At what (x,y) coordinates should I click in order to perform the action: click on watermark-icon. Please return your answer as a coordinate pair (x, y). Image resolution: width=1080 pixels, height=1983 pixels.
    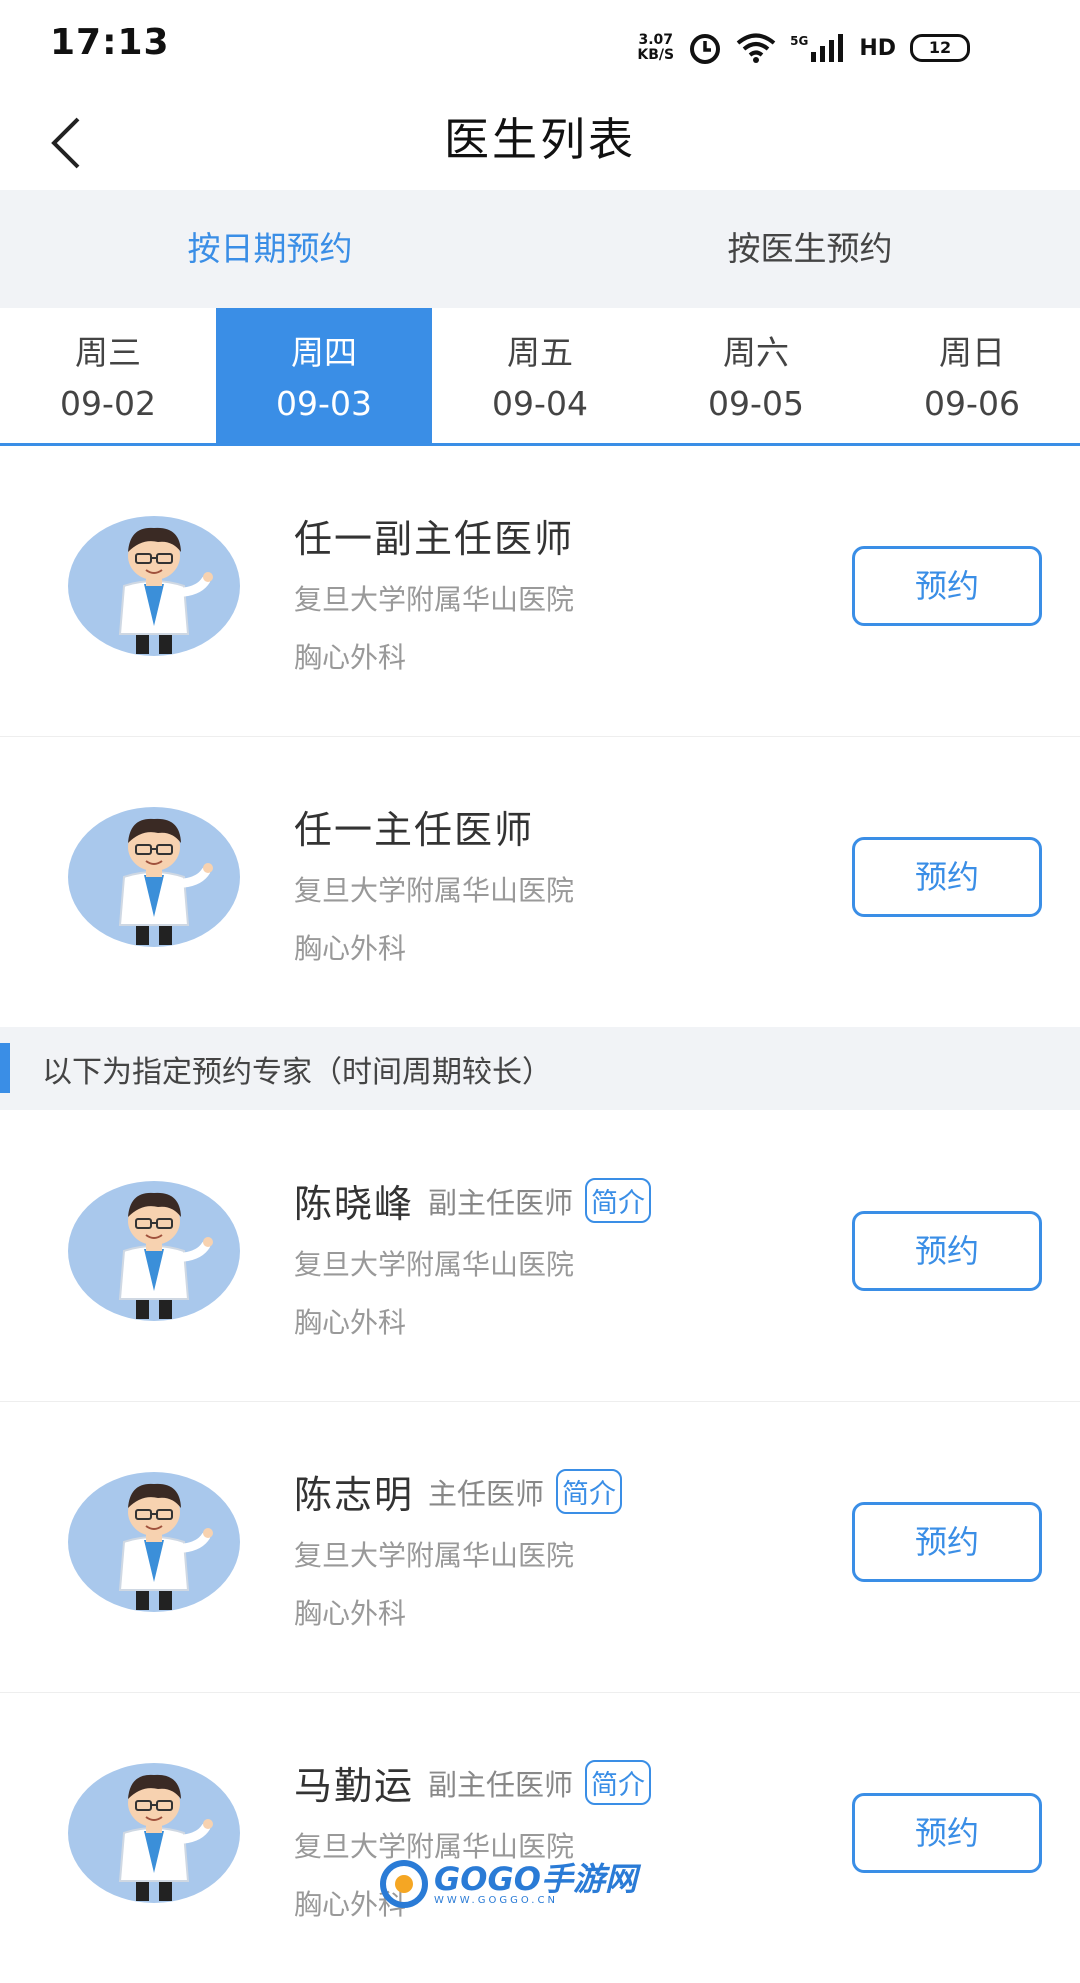
    Looking at the image, I should click on (404, 1884).